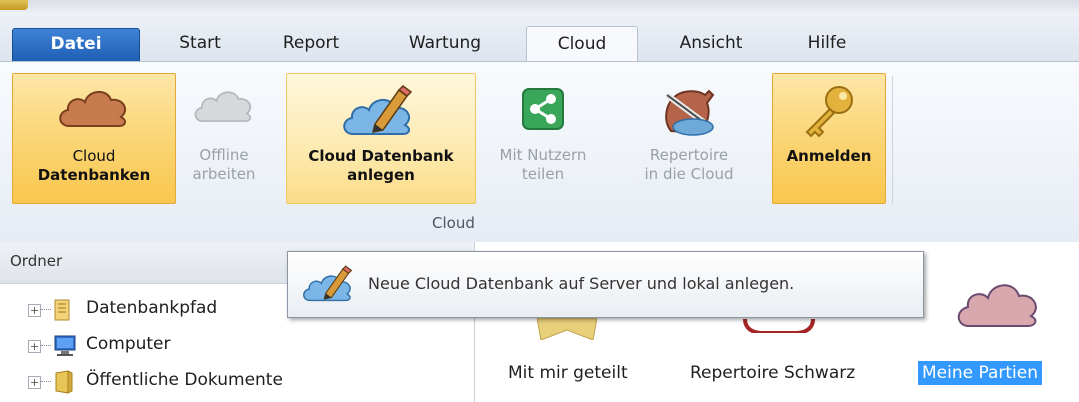 The width and height of the screenshot is (1079, 402). Describe the element at coordinates (453, 223) in the screenshot. I see `ribbon-group-label-cloud: Cloud` at that location.